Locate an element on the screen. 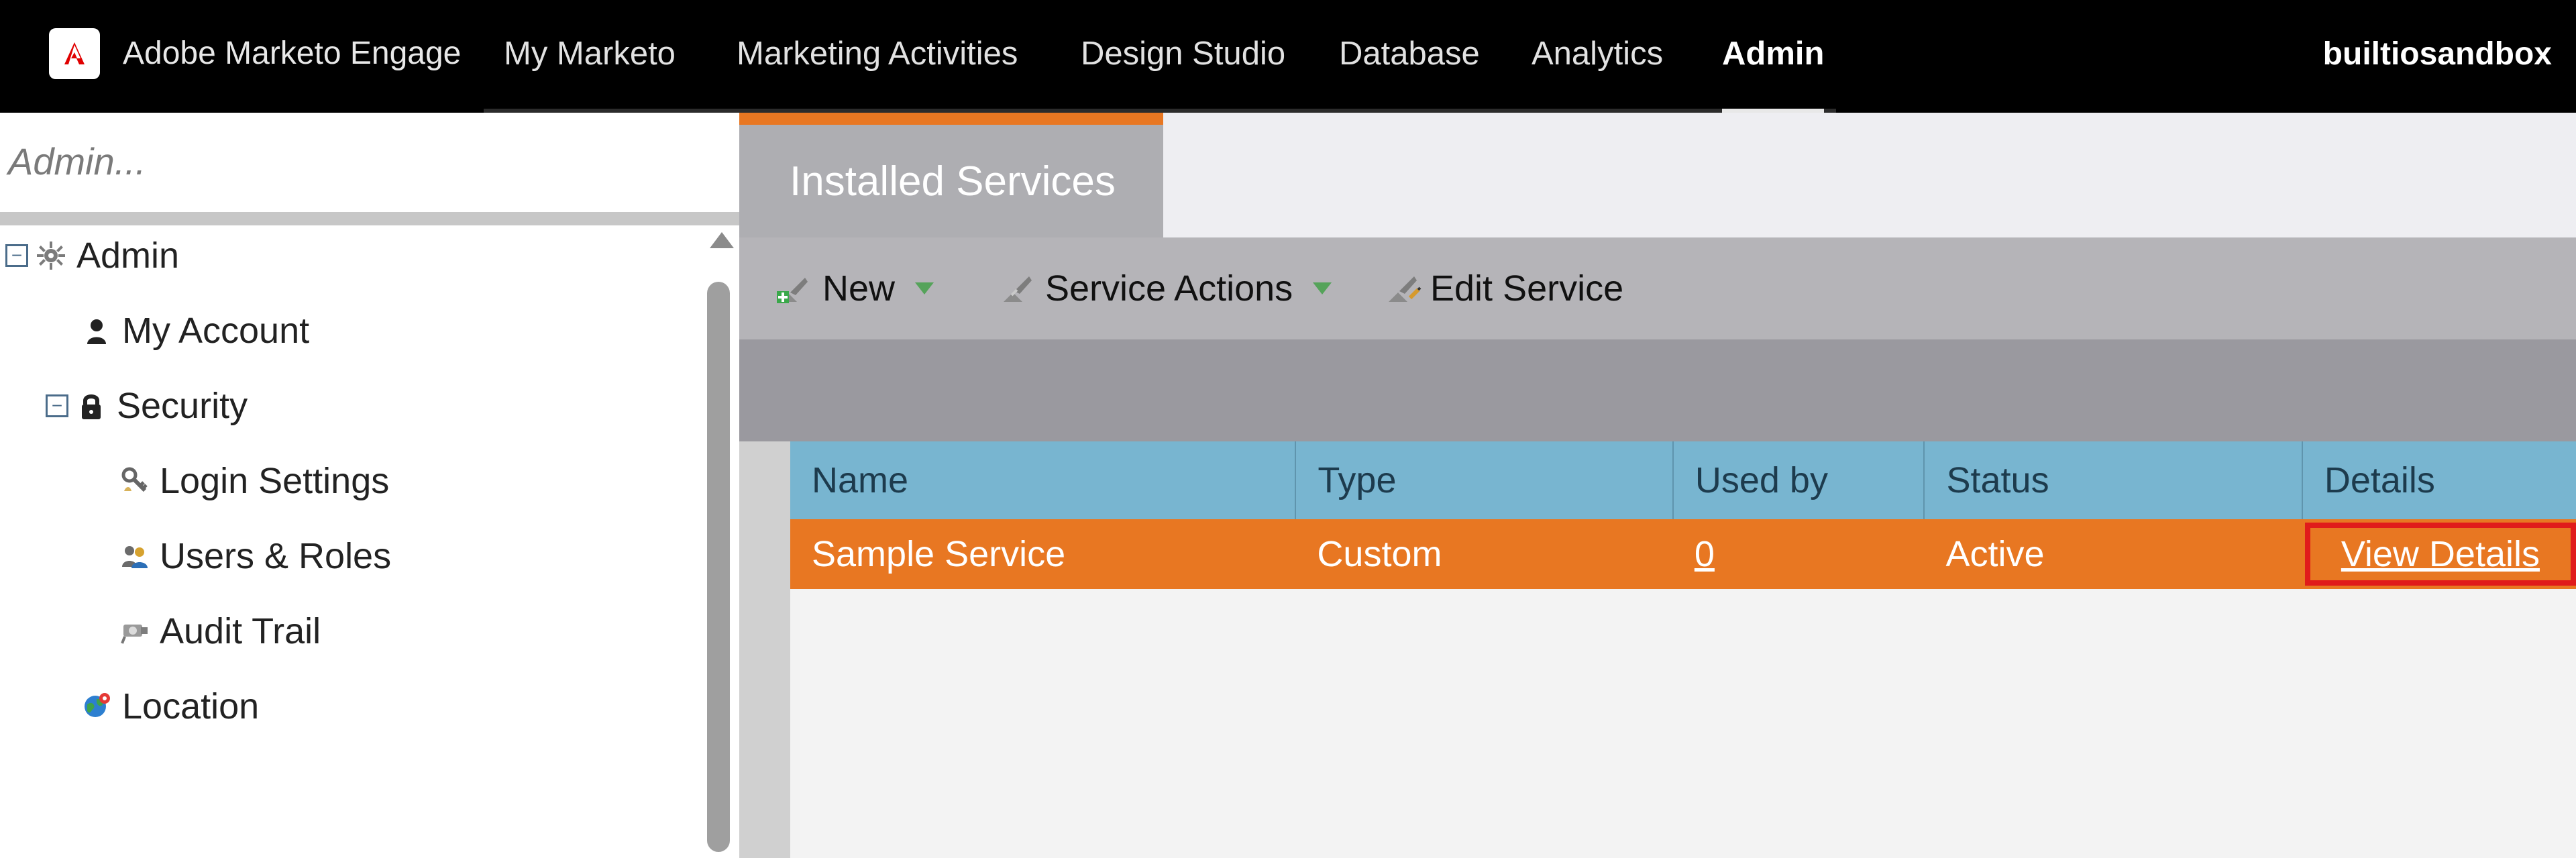  edit-service-button: Edit Service is located at coordinates (1503, 288).